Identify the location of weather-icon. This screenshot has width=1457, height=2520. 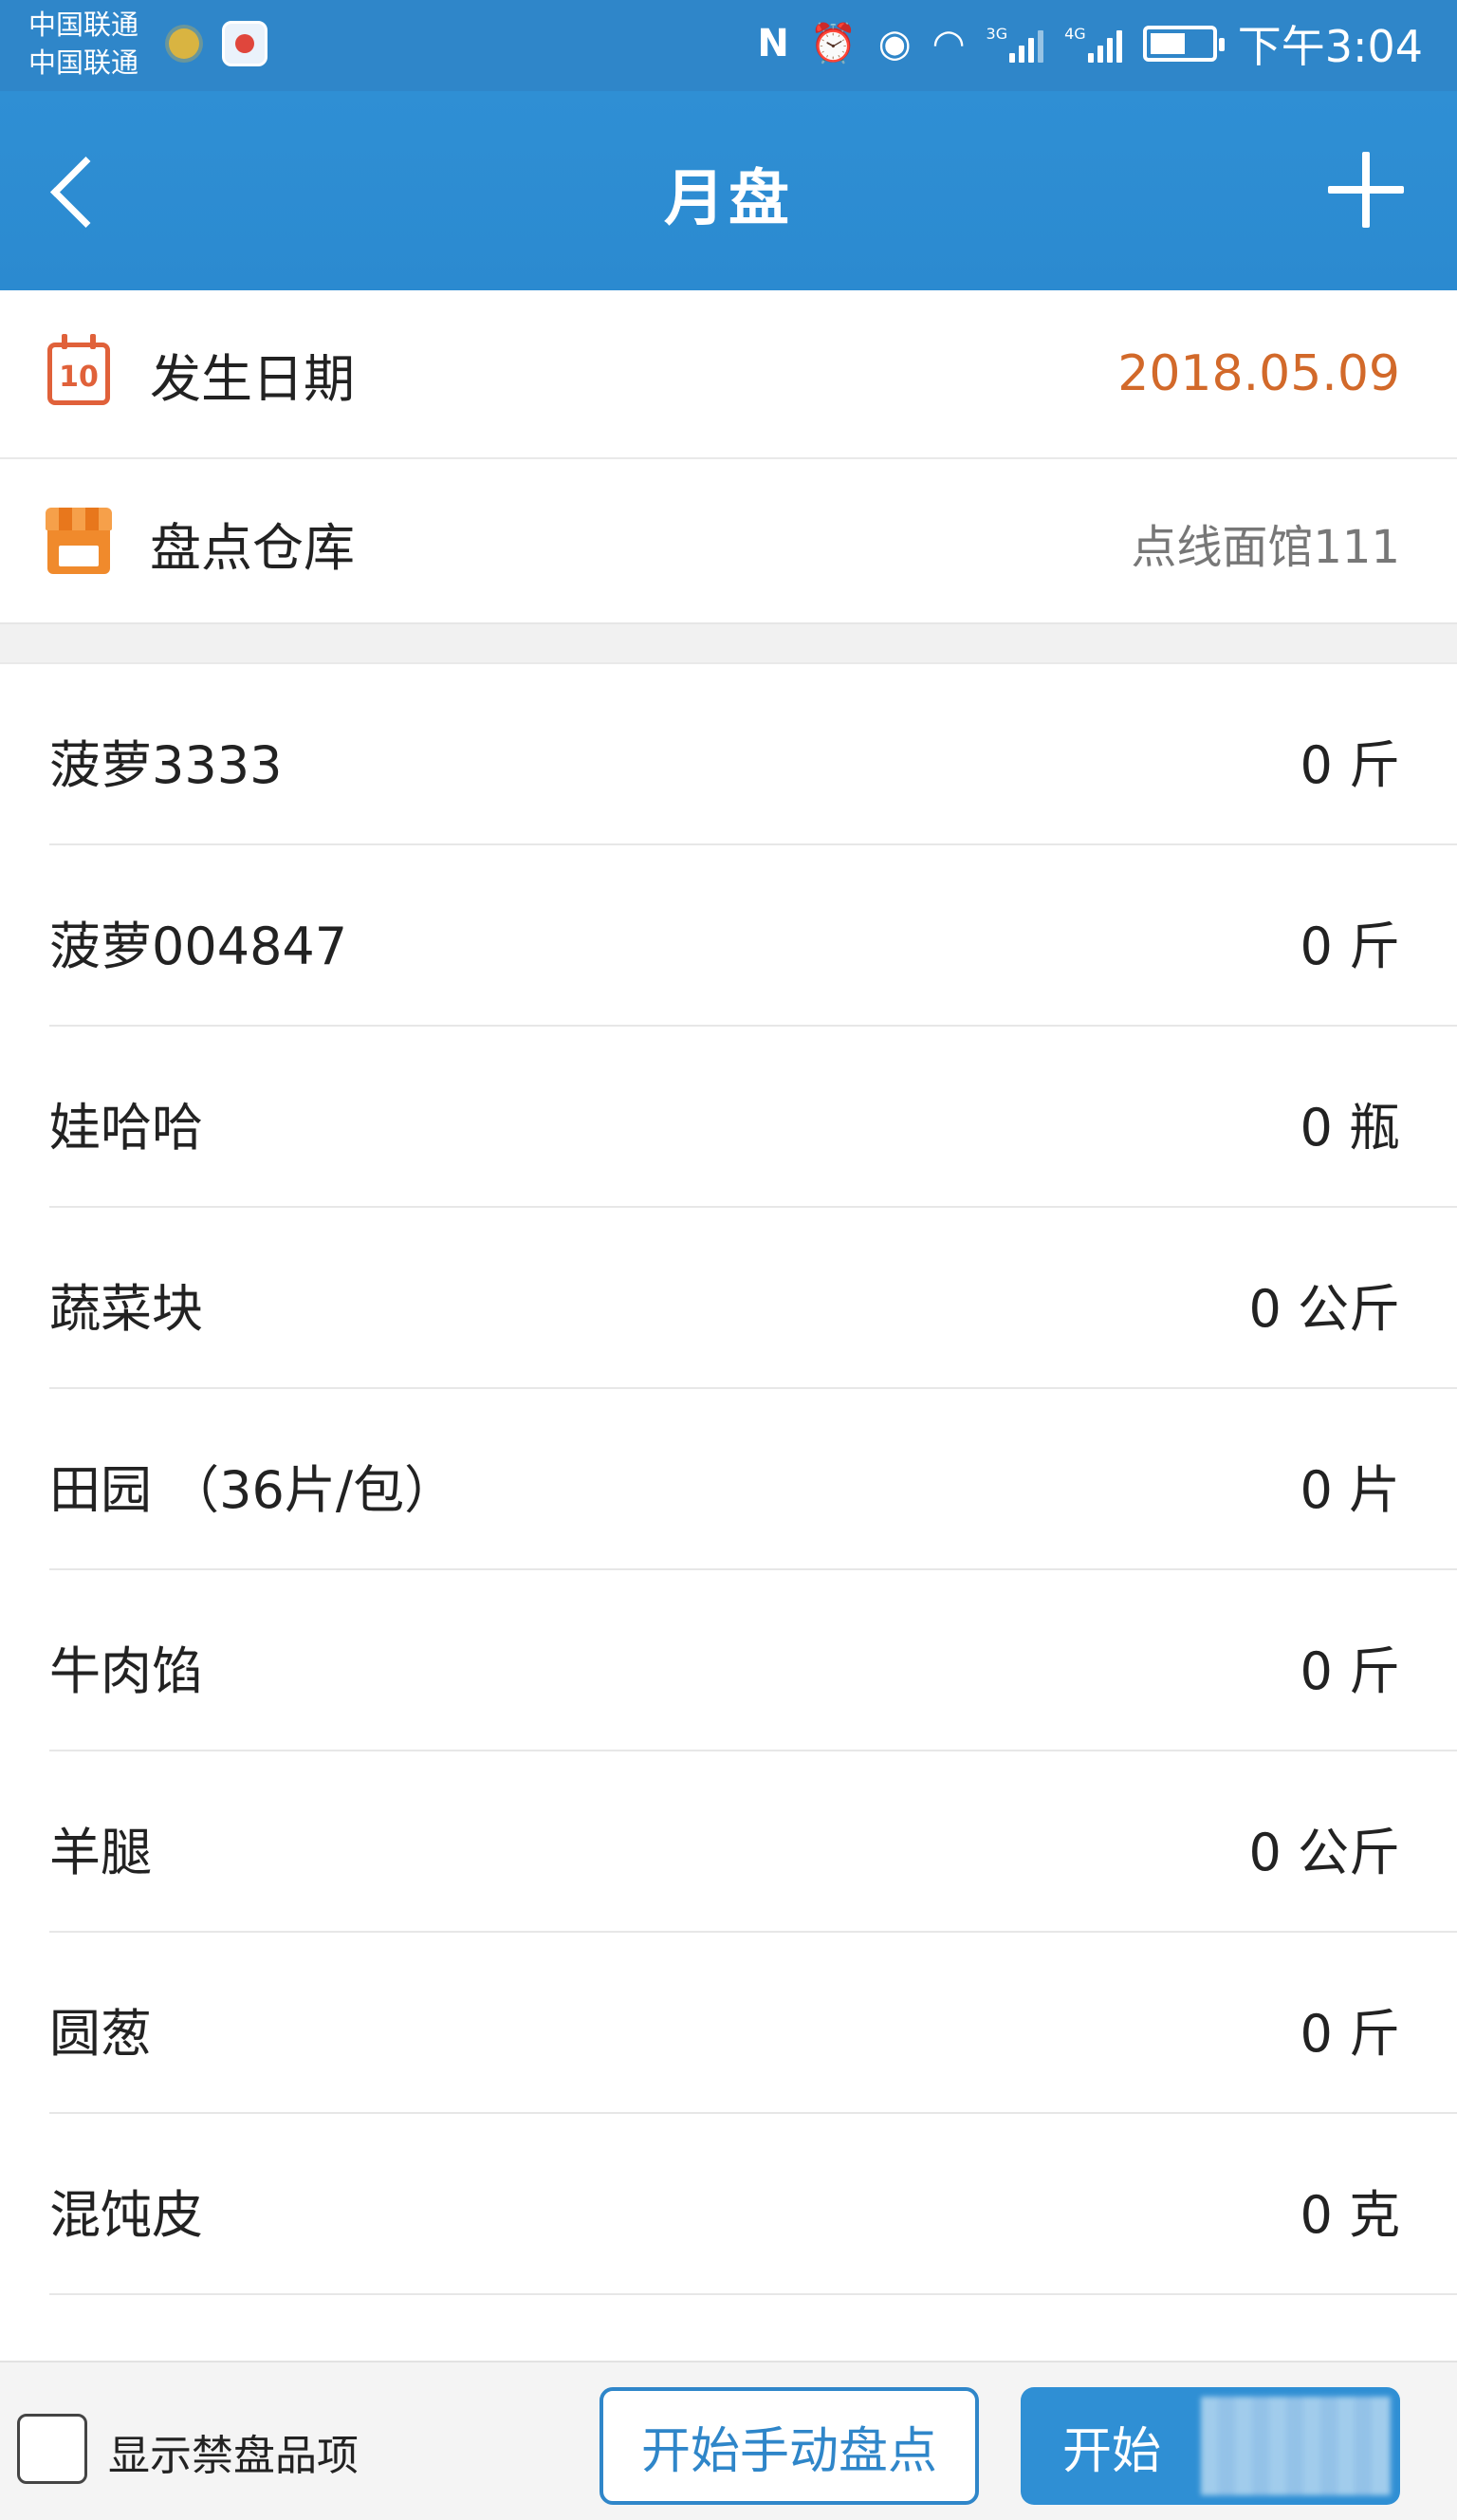
(184, 43).